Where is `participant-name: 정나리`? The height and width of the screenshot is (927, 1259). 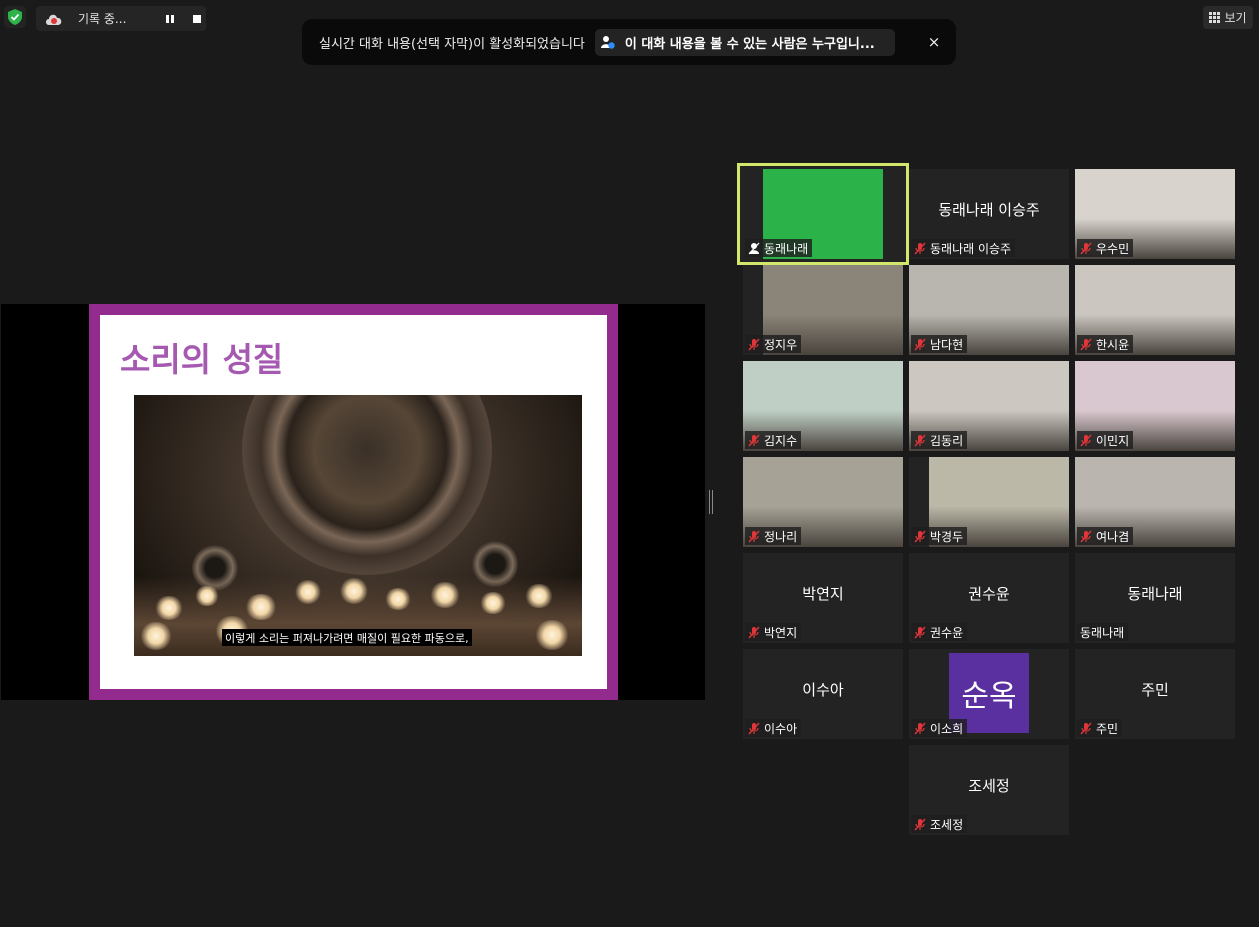 participant-name: 정나리 is located at coordinates (781, 536).